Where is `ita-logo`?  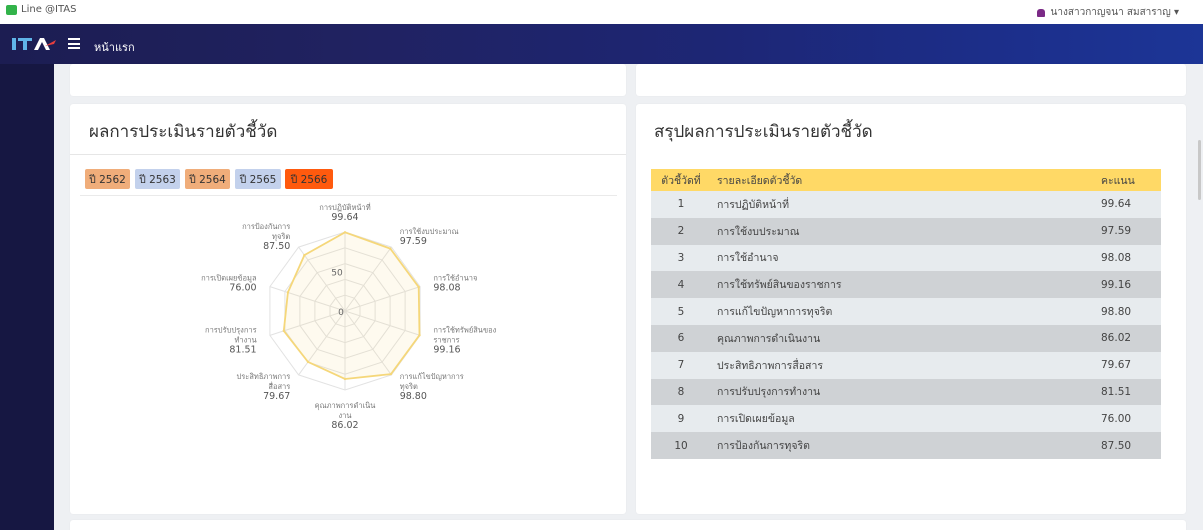 ita-logo is located at coordinates (35, 44).